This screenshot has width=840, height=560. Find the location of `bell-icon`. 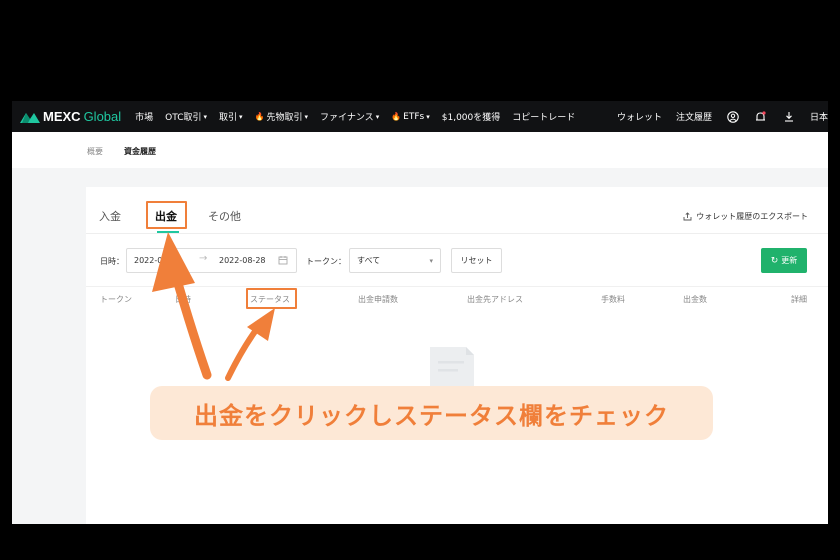

bell-icon is located at coordinates (761, 117).